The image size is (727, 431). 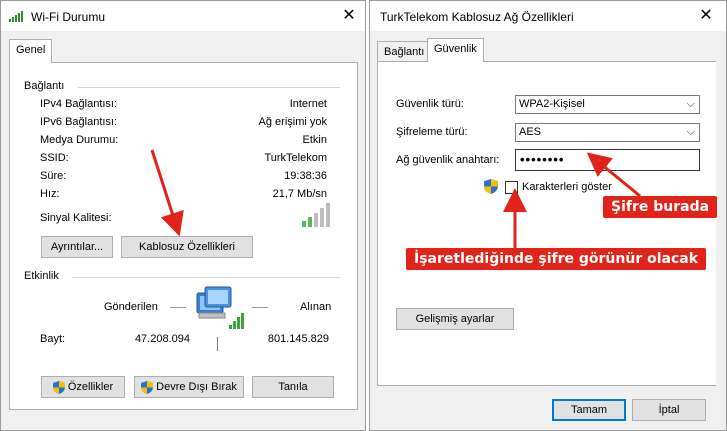 What do you see at coordinates (567, 187) in the screenshot?
I see `show-characters-label: Karakterleri göster` at bounding box center [567, 187].